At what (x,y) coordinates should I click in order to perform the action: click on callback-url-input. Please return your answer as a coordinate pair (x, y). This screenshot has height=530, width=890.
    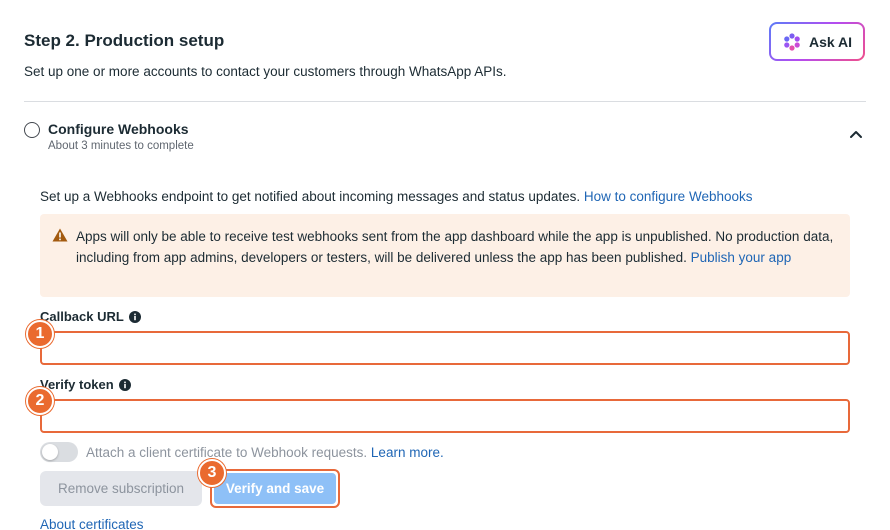
    Looking at the image, I should click on (445, 348).